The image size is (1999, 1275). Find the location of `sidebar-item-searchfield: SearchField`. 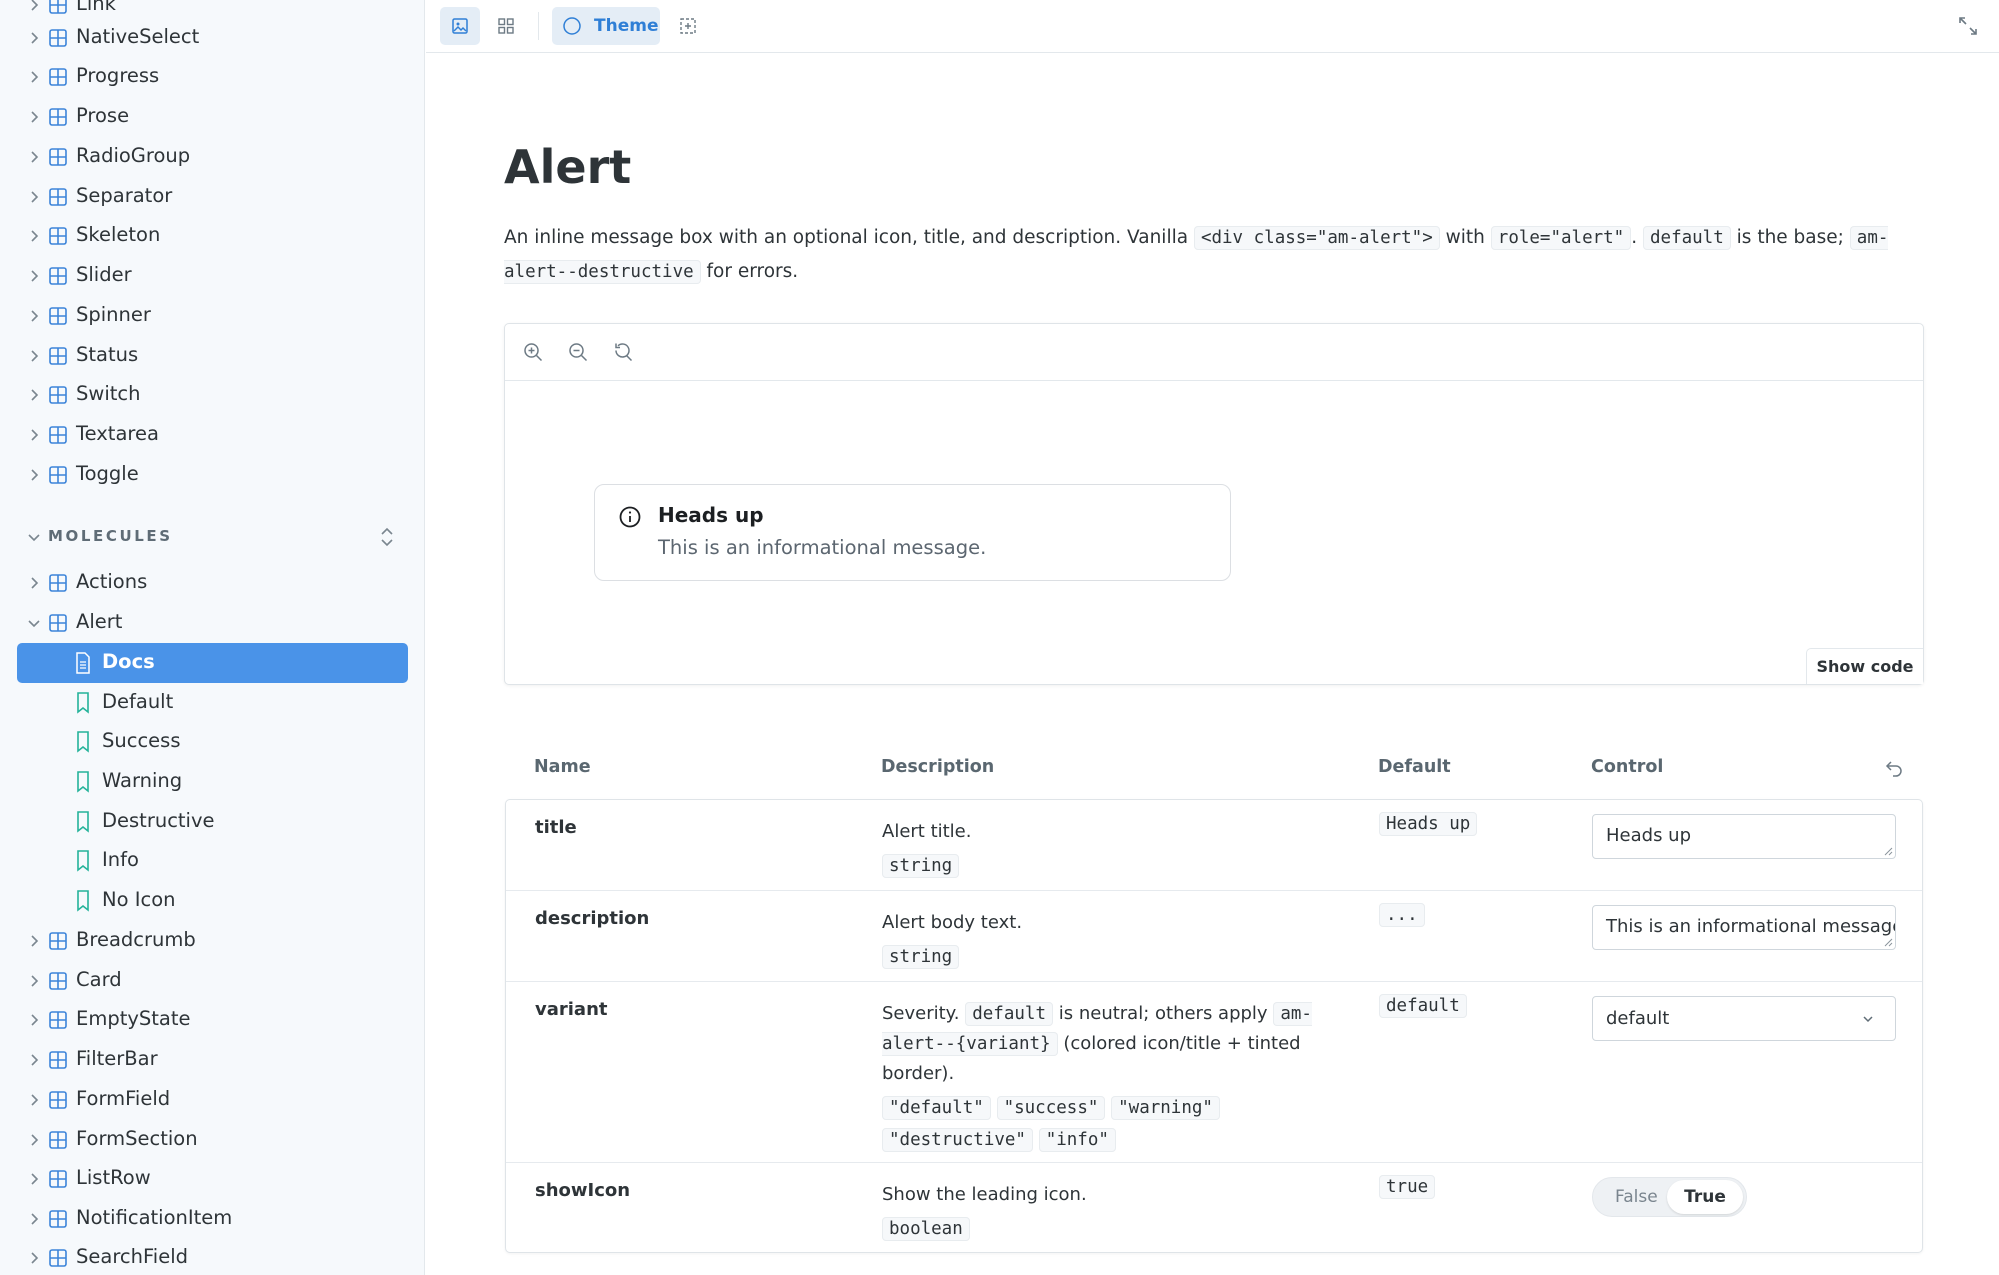

sidebar-item-searchfield: SearchField is located at coordinates (212, 1256).